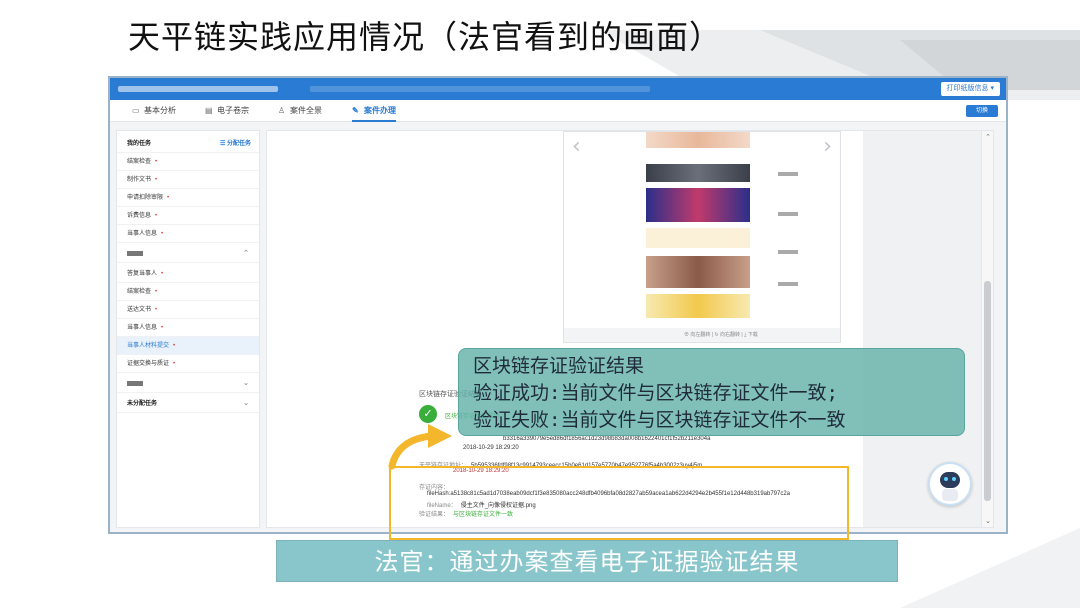 The width and height of the screenshot is (1080, 608). What do you see at coordinates (928, 329) in the screenshot?
I see `main-gray-area` at bounding box center [928, 329].